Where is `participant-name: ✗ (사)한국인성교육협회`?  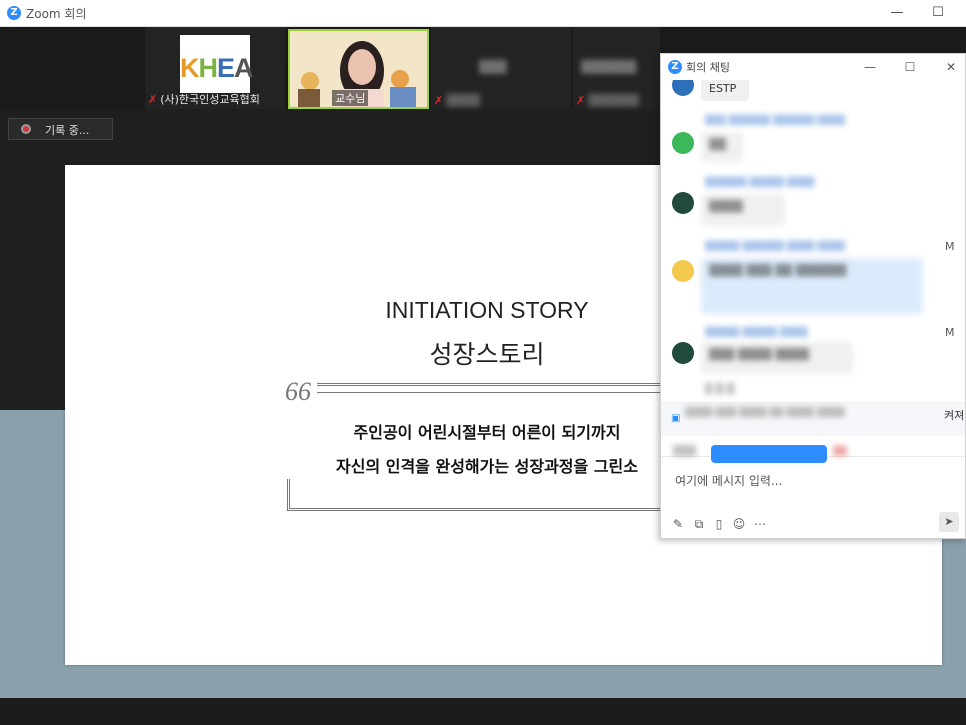 participant-name: ✗ (사)한국인성교육협회 is located at coordinates (204, 99).